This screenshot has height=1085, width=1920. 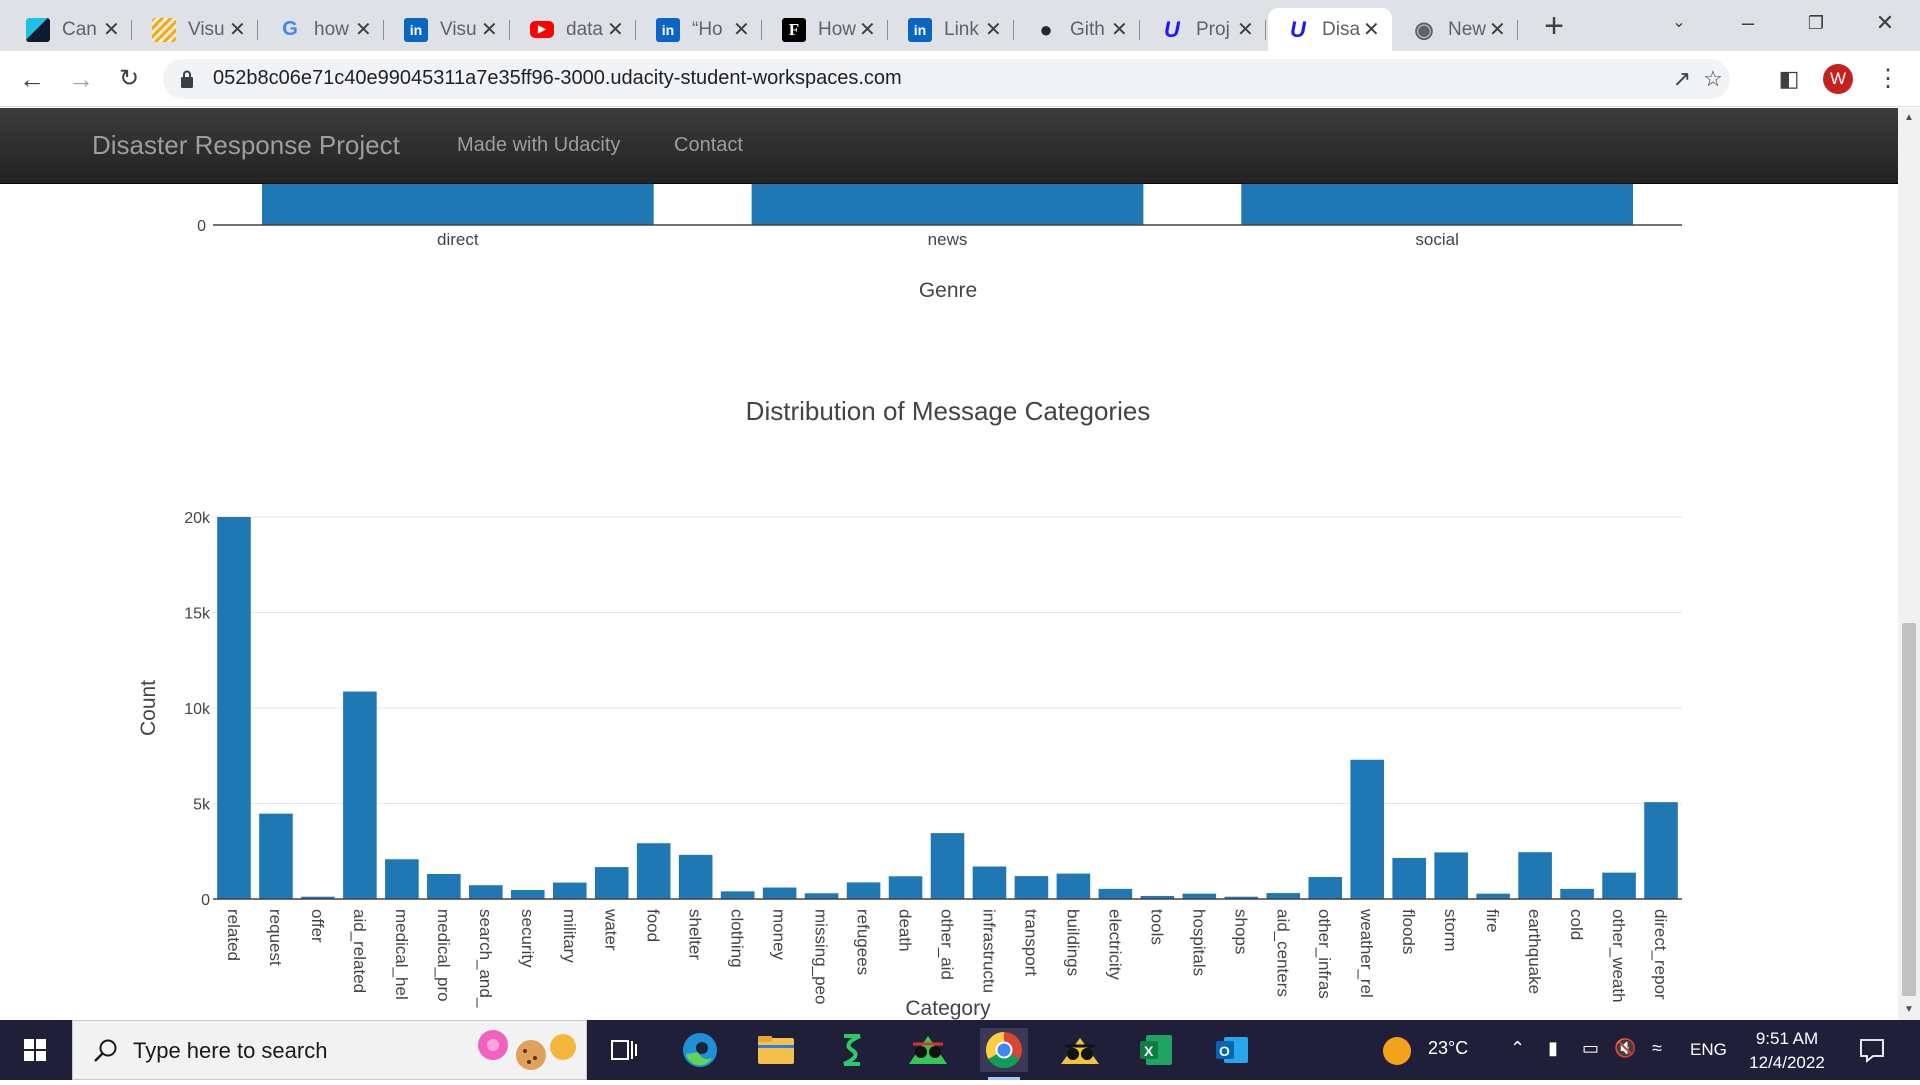 What do you see at coordinates (1909, 118) in the screenshot?
I see `scroll-up-arrow: ▲` at bounding box center [1909, 118].